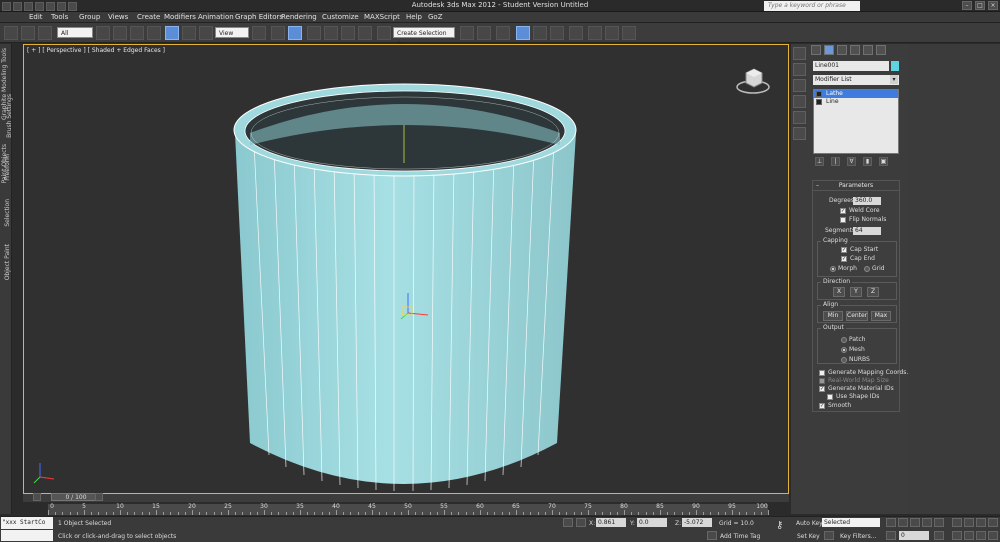  I want to click on select-and-link-icon, so click(11, 33).